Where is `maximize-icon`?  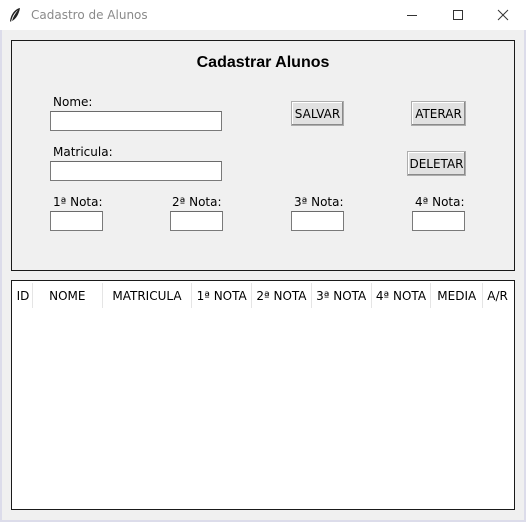
maximize-icon is located at coordinates (458, 15).